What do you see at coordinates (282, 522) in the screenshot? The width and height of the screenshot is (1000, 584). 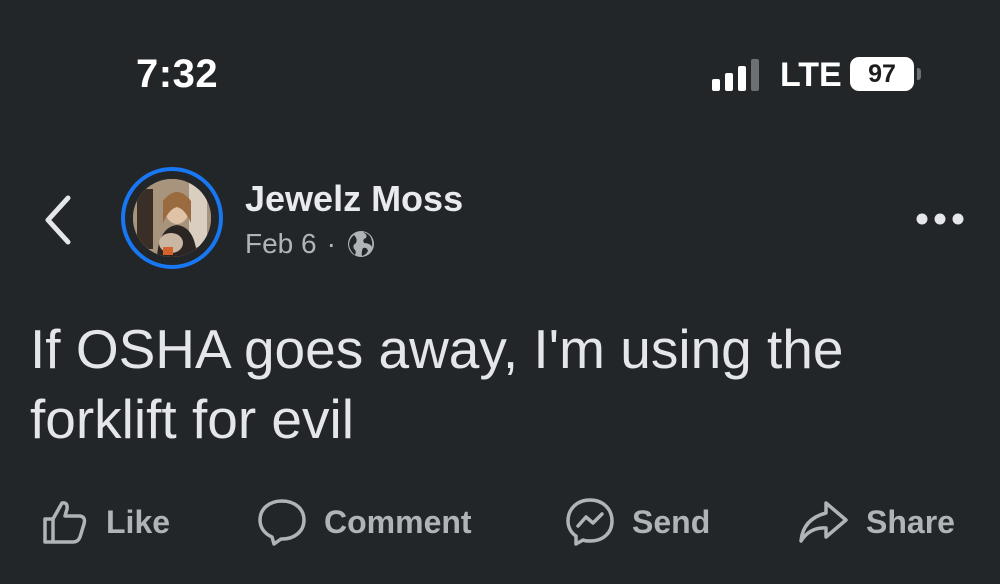 I see `comment-bubble-icon` at bounding box center [282, 522].